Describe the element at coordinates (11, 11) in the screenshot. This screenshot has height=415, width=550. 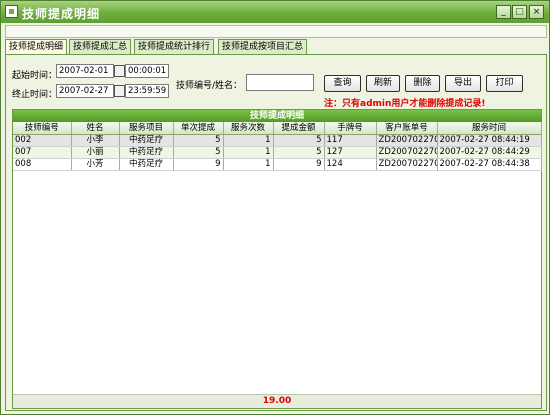
I see `app-icon` at that location.